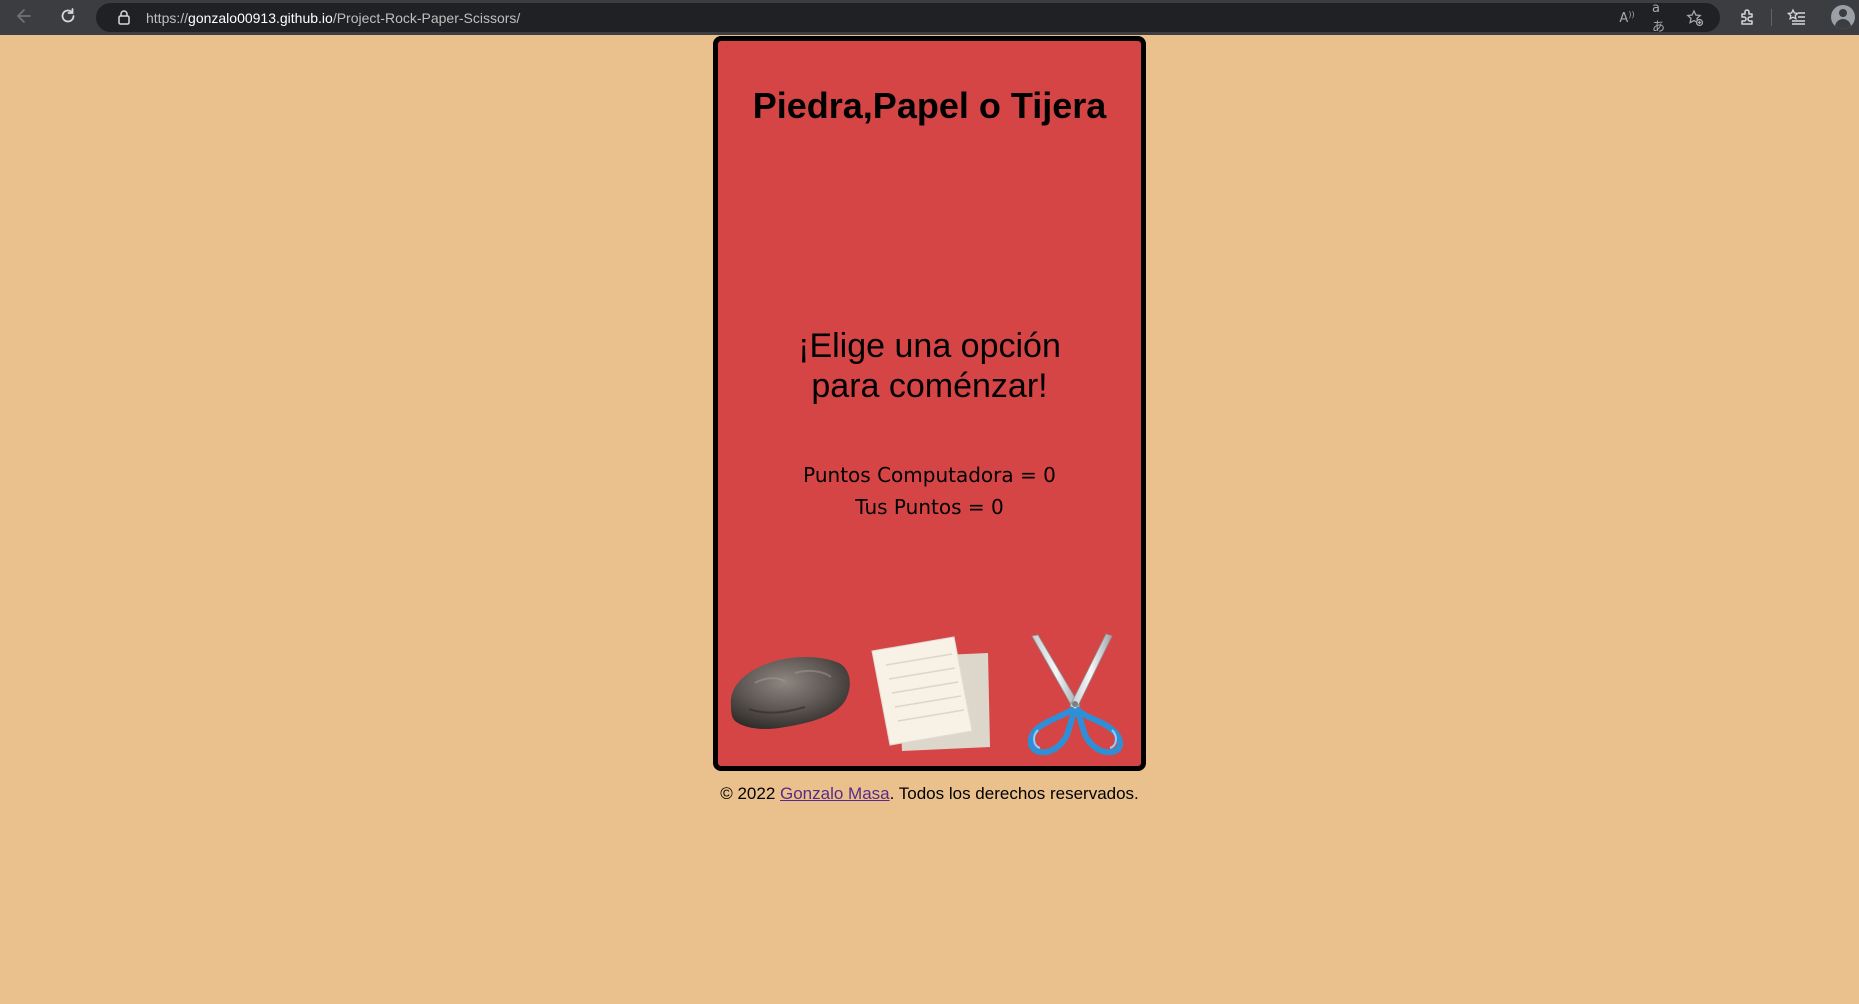  What do you see at coordinates (1797, 17) in the screenshot?
I see `favorites-icon` at bounding box center [1797, 17].